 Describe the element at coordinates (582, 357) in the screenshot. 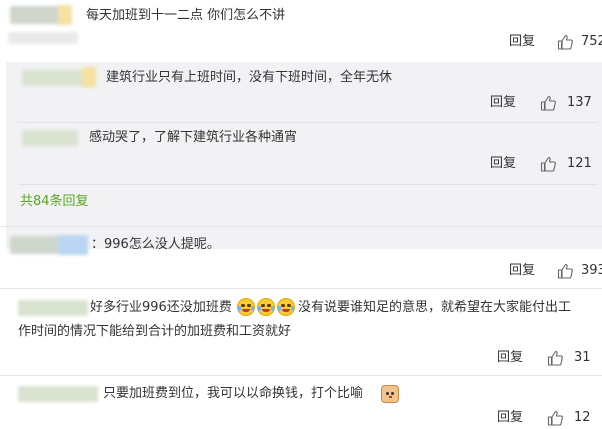

I see `like-count: 31` at that location.